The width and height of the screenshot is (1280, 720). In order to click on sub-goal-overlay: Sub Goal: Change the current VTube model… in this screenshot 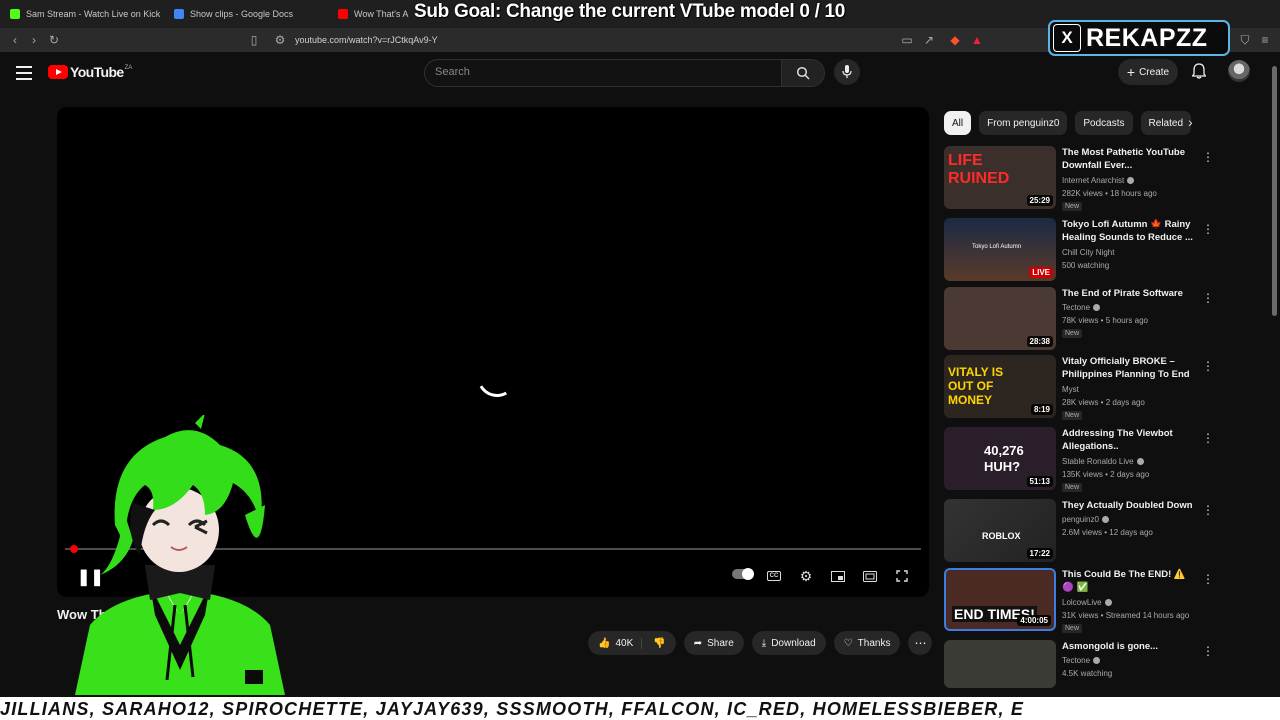, I will do `click(630, 11)`.